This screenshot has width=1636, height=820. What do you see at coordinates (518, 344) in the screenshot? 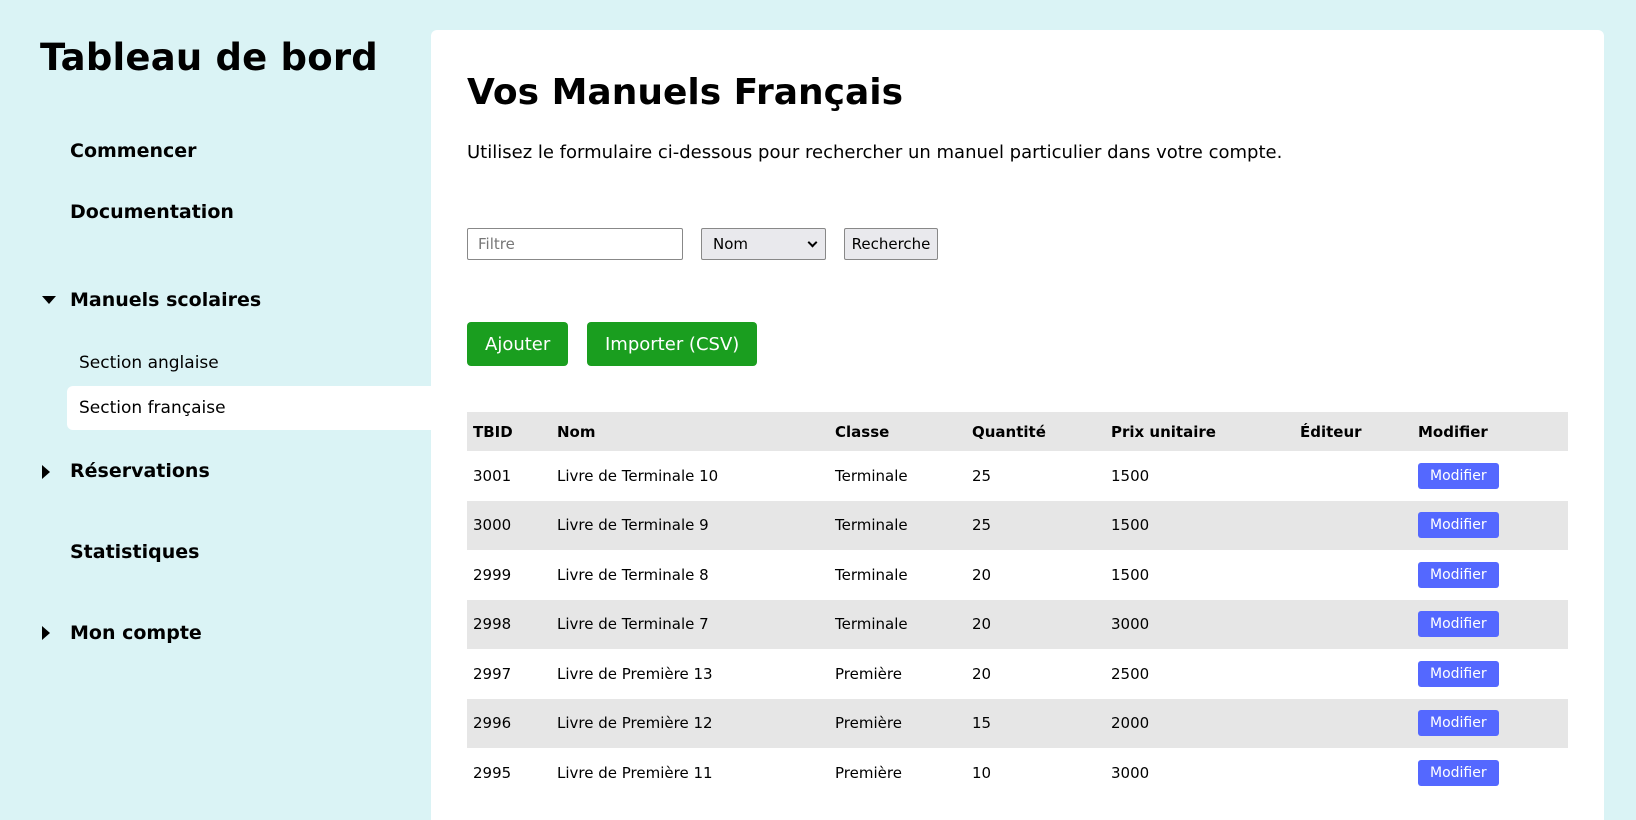
I see `add-button: Ajouter` at bounding box center [518, 344].